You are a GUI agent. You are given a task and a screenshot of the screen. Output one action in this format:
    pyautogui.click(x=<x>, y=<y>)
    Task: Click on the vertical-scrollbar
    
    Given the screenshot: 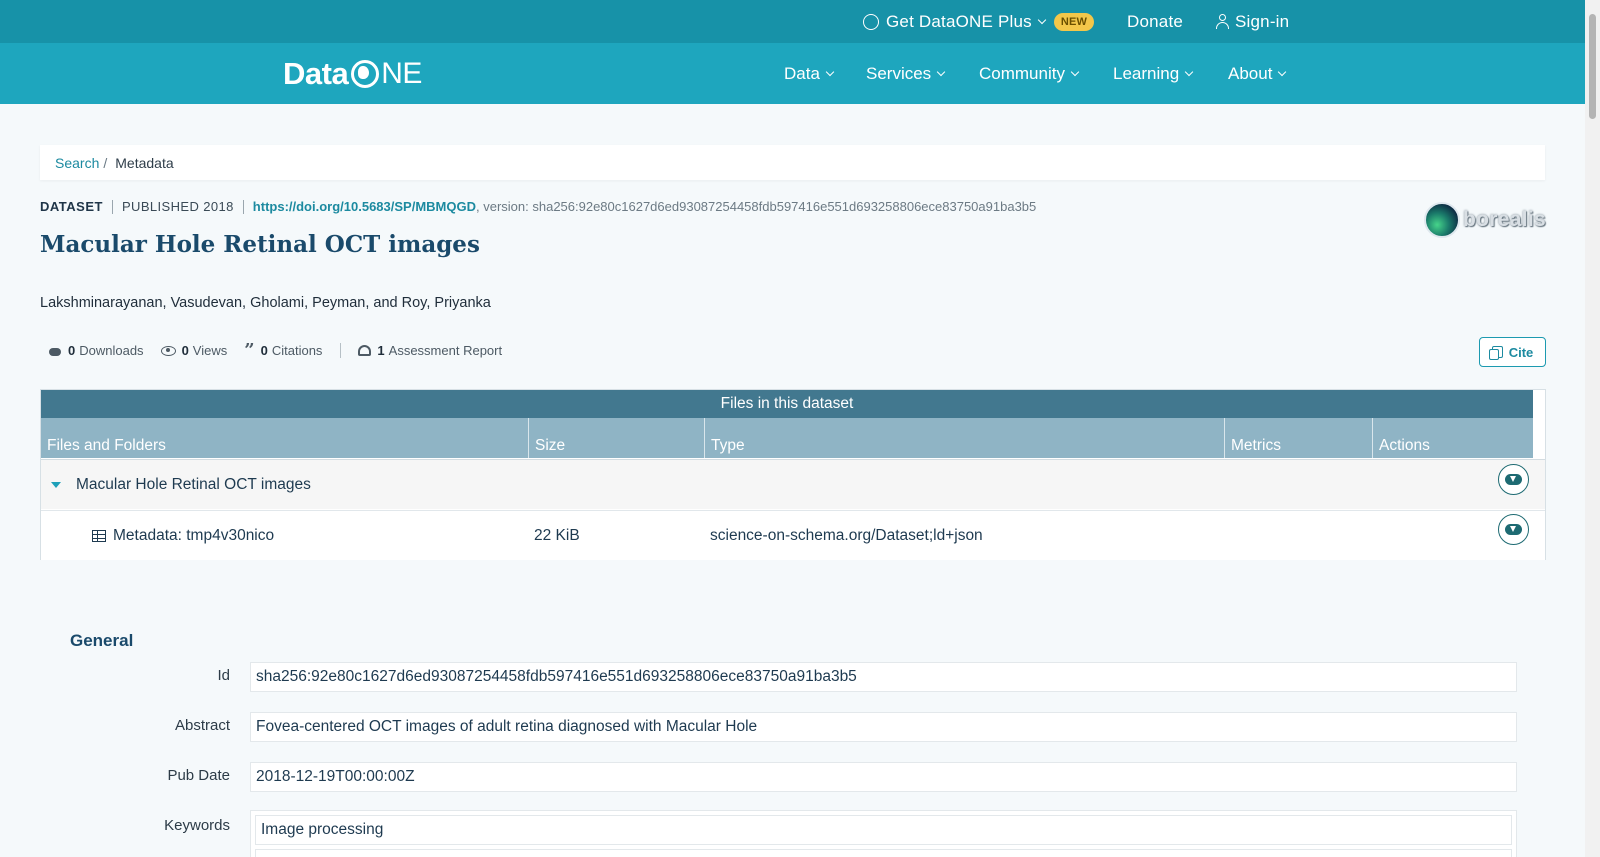 What is the action you would take?
    pyautogui.click(x=1592, y=428)
    